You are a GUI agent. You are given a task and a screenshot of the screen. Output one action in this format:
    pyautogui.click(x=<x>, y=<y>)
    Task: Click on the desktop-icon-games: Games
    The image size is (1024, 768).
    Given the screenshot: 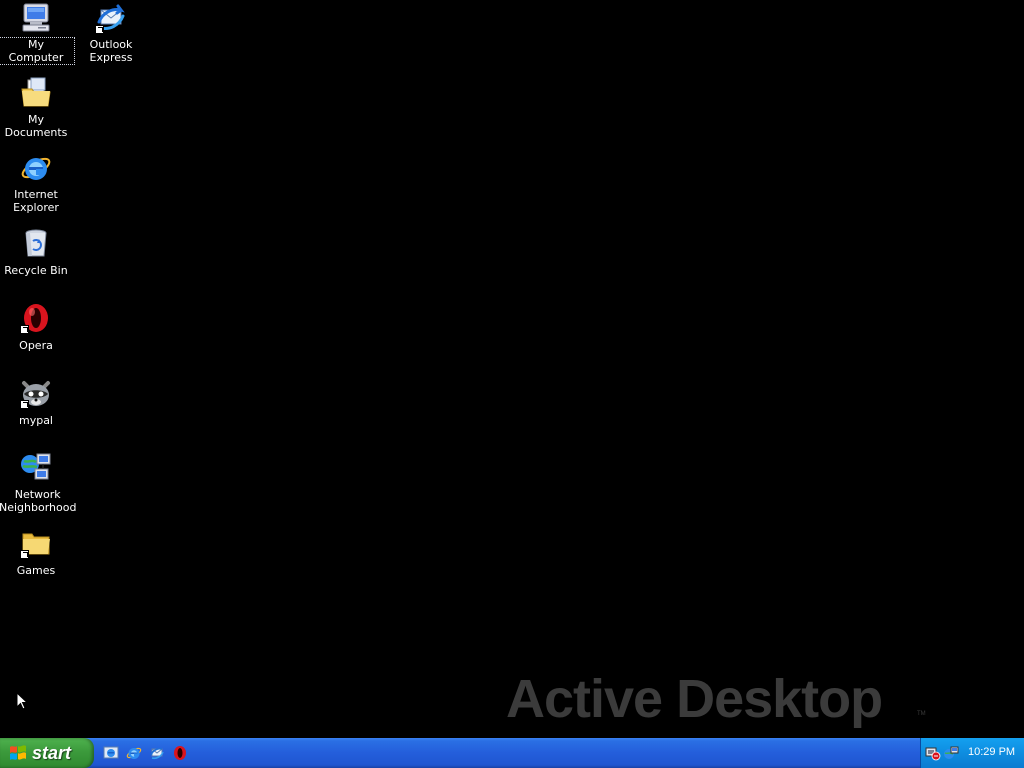 What is the action you would take?
    pyautogui.click(x=37, y=552)
    